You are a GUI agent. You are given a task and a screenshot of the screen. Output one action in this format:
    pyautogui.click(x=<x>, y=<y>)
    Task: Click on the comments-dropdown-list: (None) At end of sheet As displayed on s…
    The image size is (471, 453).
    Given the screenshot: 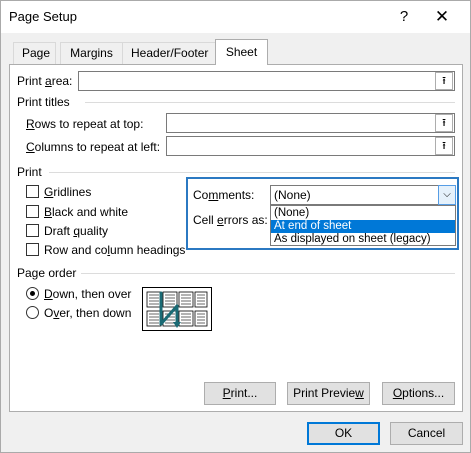 What is the action you would take?
    pyautogui.click(x=363, y=225)
    